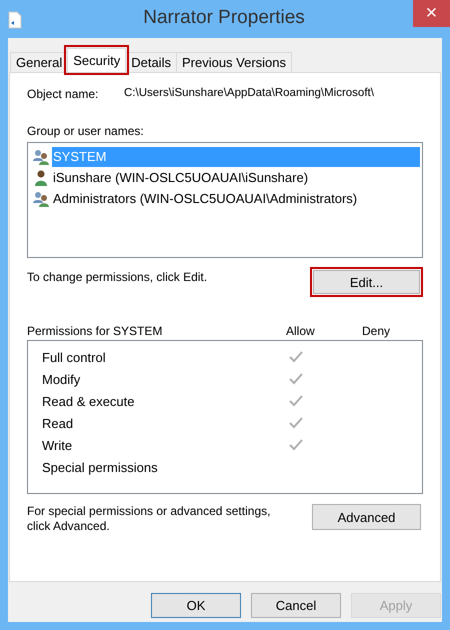 The width and height of the screenshot is (450, 630). Describe the element at coordinates (431, 13) in the screenshot. I see `close-button: ×` at that location.